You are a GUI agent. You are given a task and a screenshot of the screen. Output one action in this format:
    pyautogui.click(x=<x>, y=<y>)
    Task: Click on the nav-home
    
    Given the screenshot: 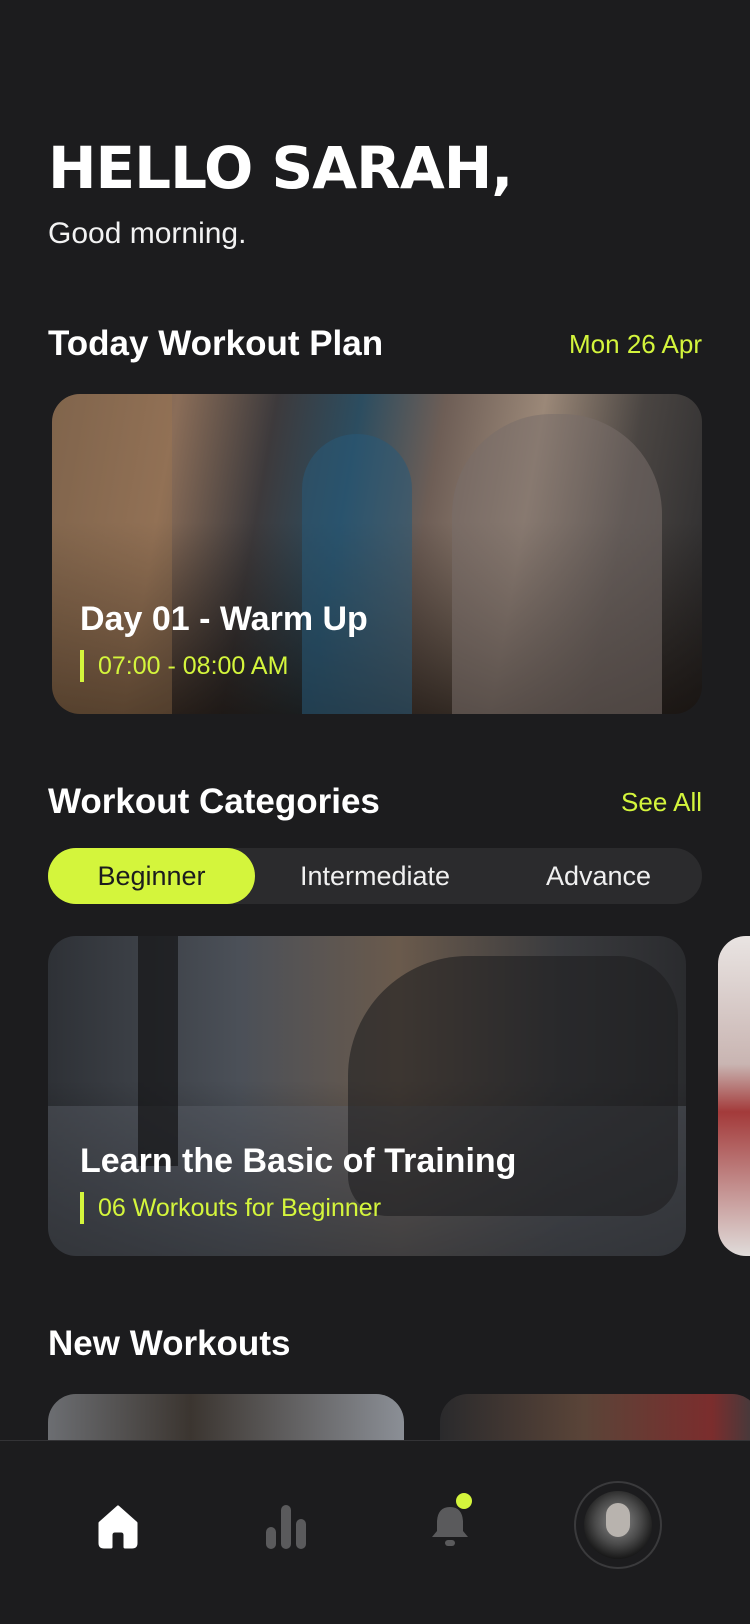 What is the action you would take?
    pyautogui.click(x=118, y=1525)
    